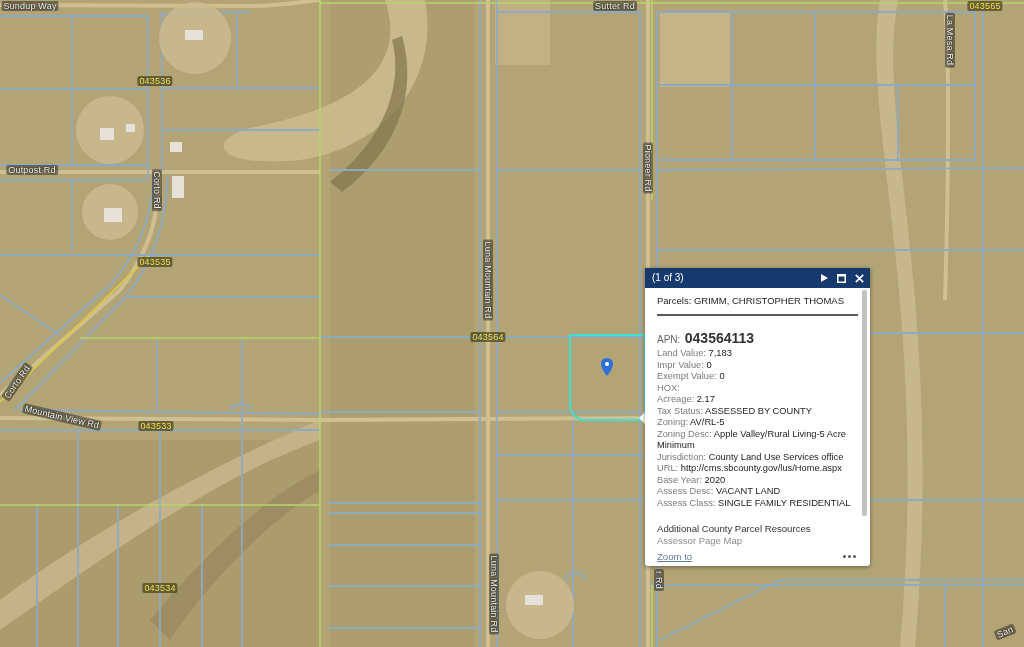 Image resolution: width=1024 pixels, height=647 pixels. I want to click on popup-title: Parcels: GRIMM, CHRISTOPHER THOMAS, so click(751, 301).